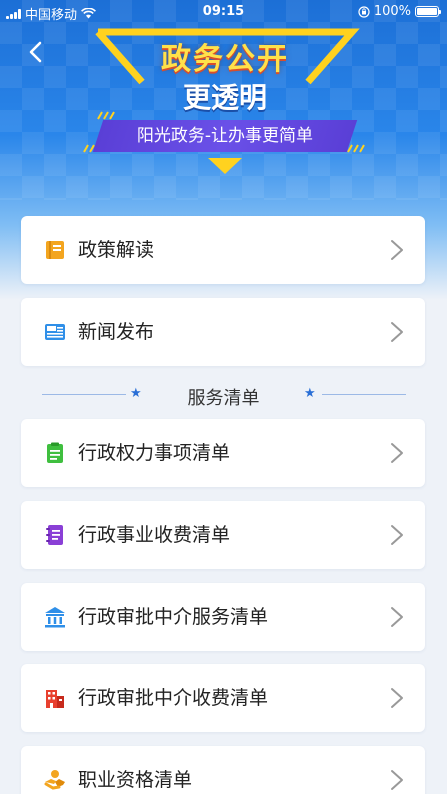  I want to click on list-item-policy: 政策解读, so click(223, 250).